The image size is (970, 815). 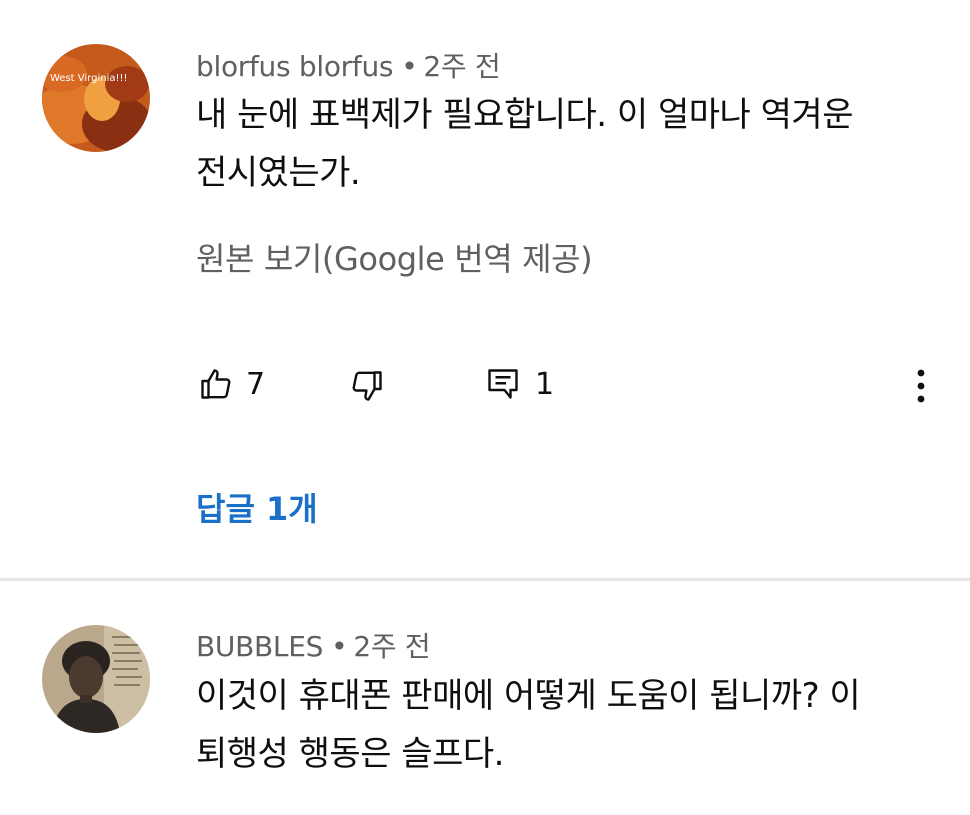 What do you see at coordinates (545, 384) in the screenshot?
I see `reply-count: 1` at bounding box center [545, 384].